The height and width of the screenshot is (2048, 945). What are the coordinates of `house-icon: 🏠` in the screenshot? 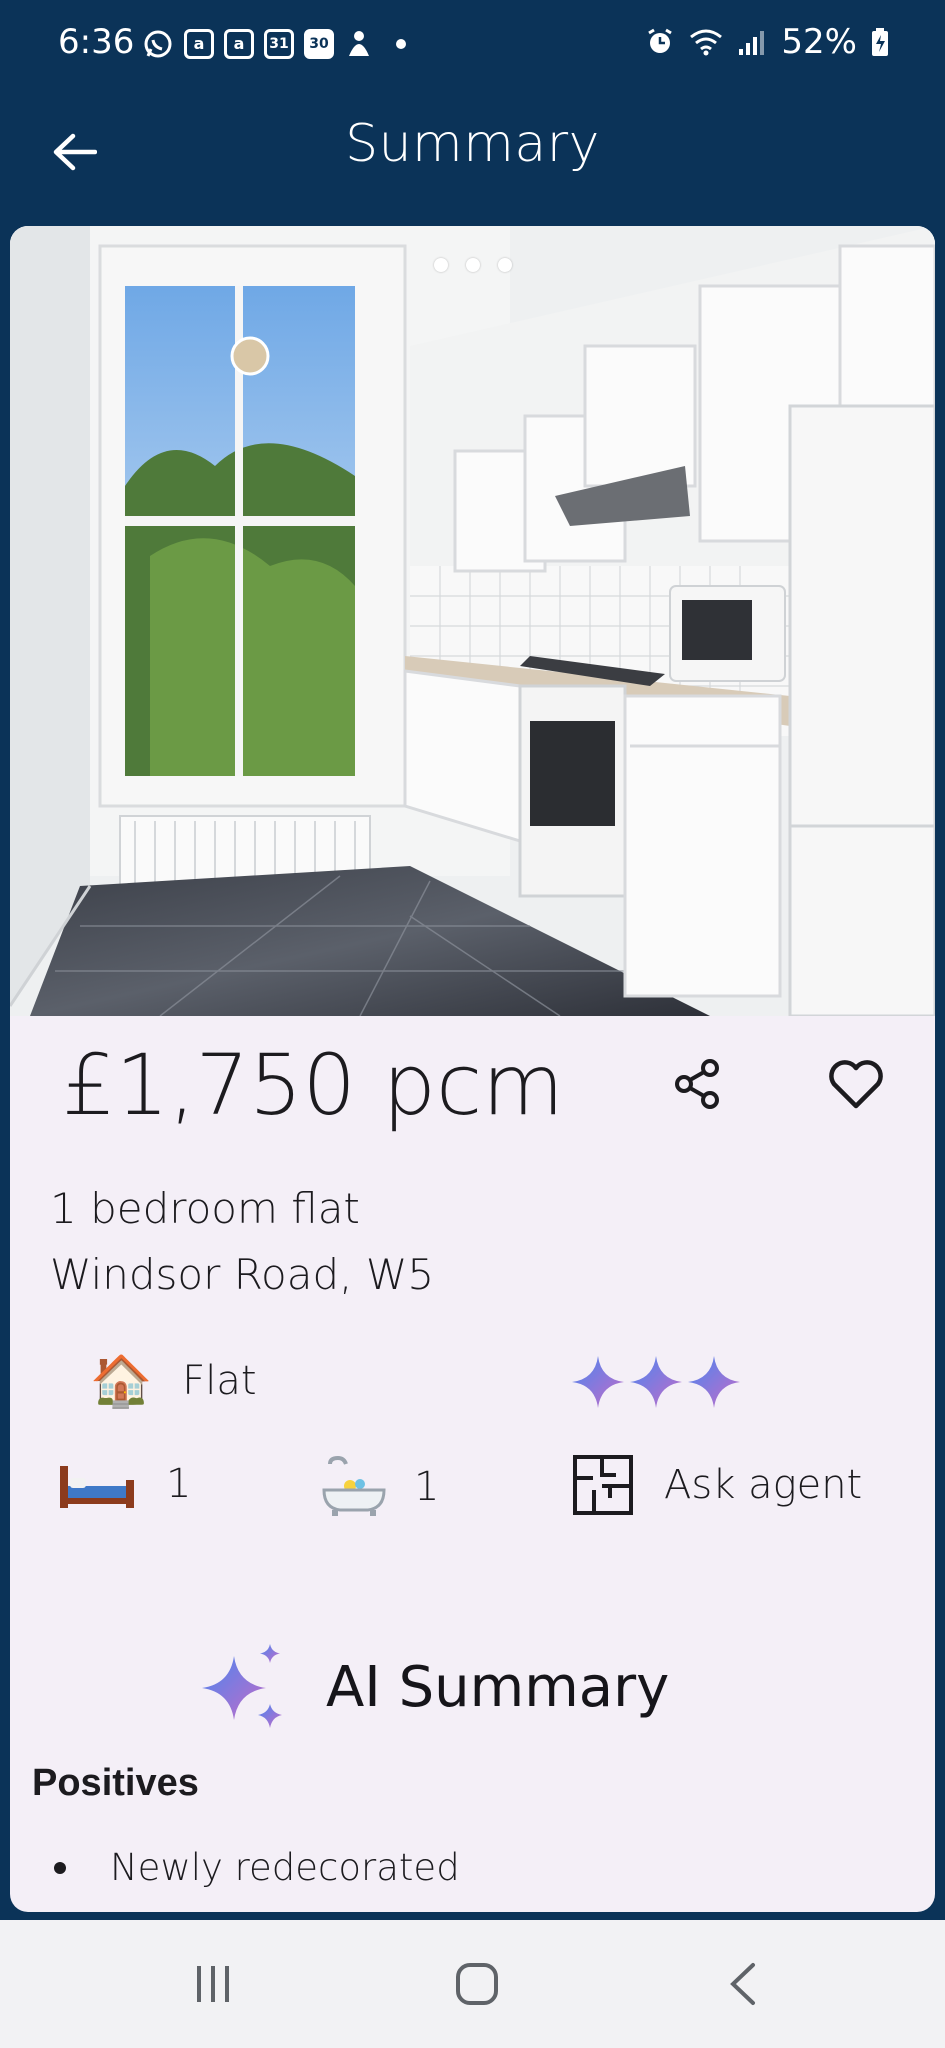 It's located at (121, 1381).